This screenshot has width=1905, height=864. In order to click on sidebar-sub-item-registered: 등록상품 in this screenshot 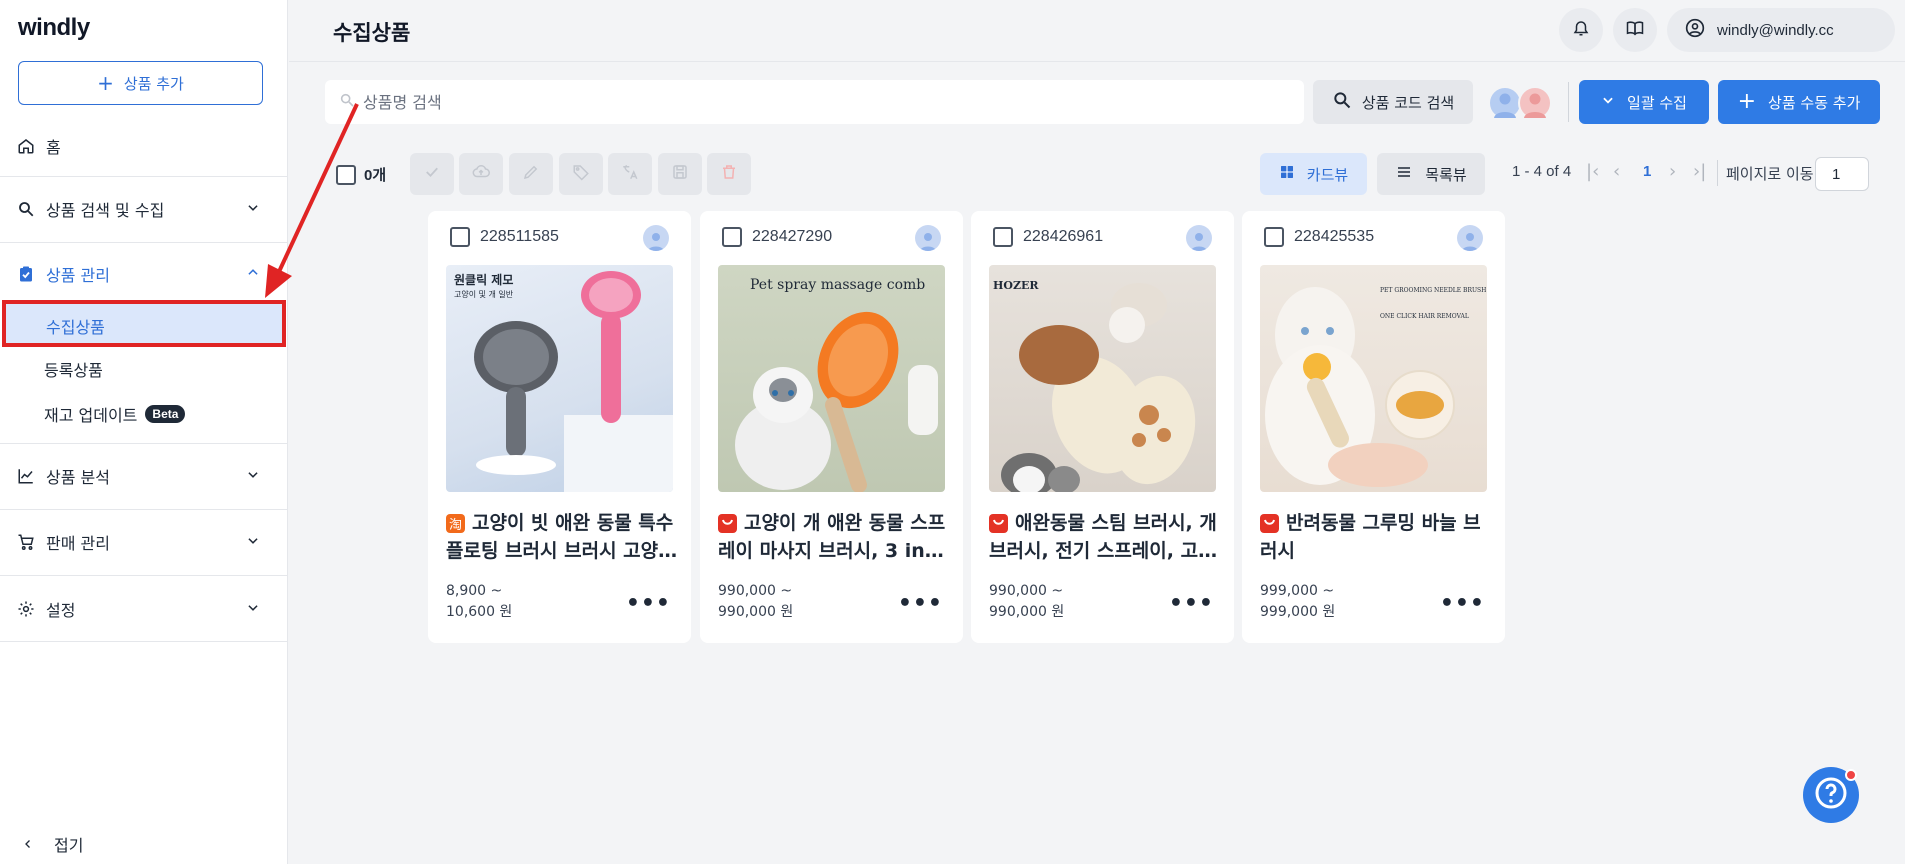, I will do `click(73, 369)`.